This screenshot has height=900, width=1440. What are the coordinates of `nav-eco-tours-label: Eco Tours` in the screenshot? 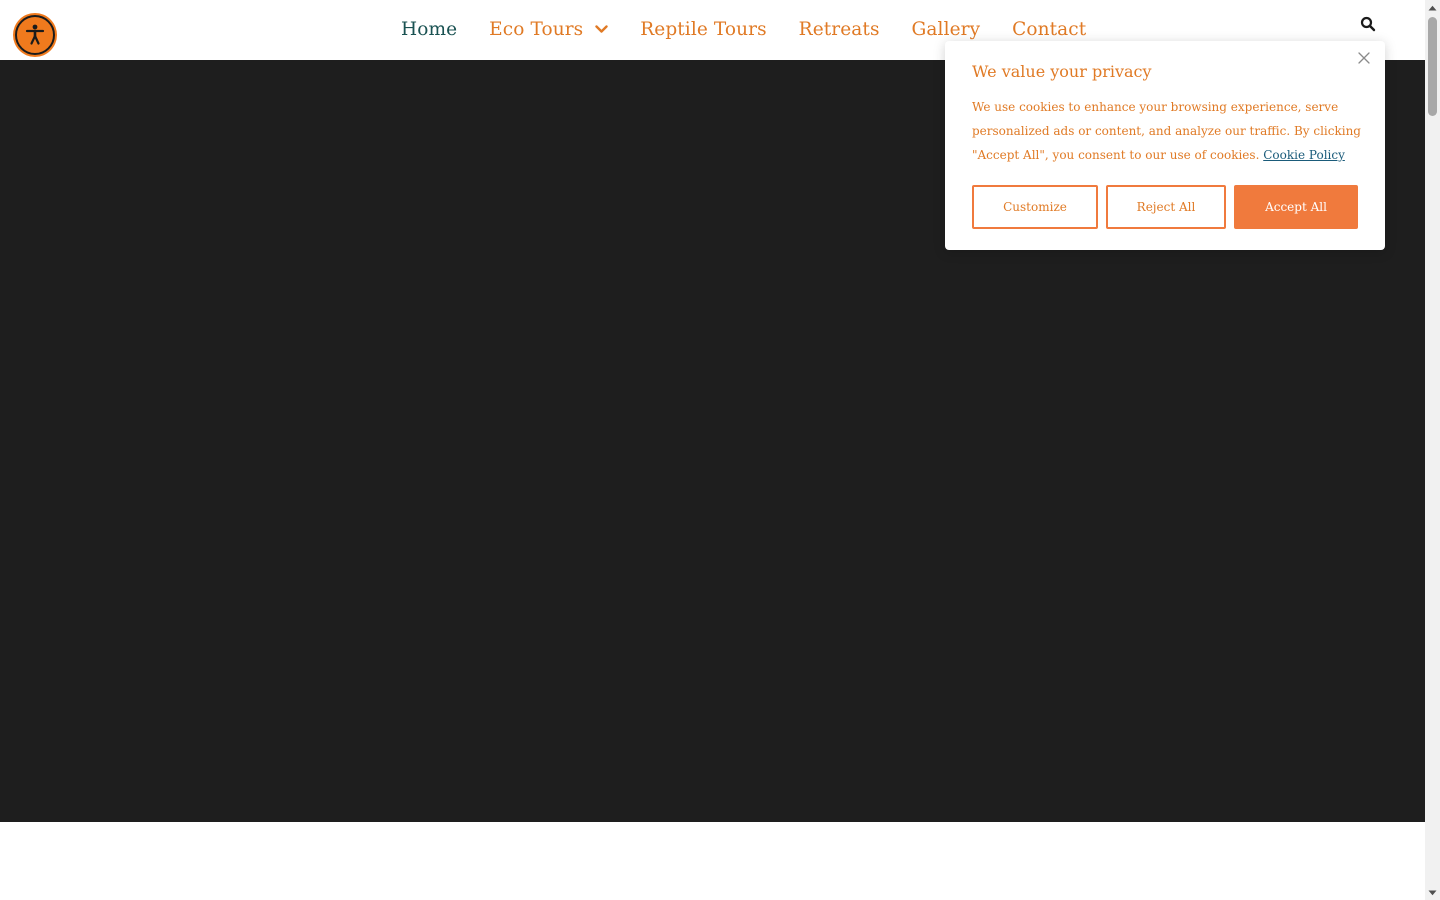 It's located at (536, 29).